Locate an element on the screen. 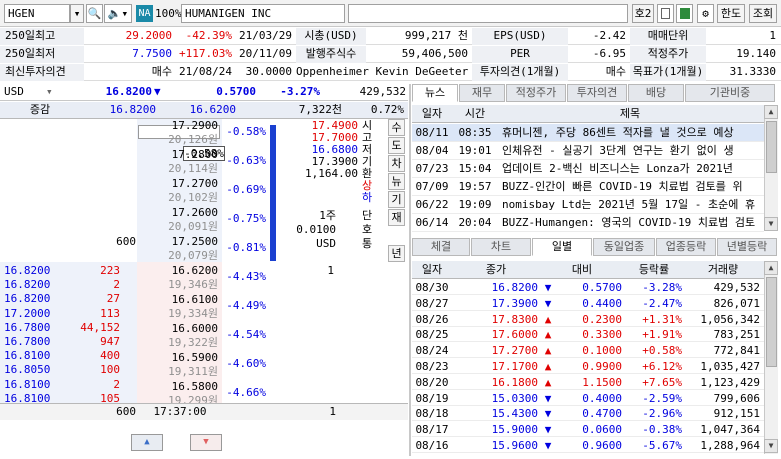  daily-change: 0.3300 is located at coordinates (602, 335).